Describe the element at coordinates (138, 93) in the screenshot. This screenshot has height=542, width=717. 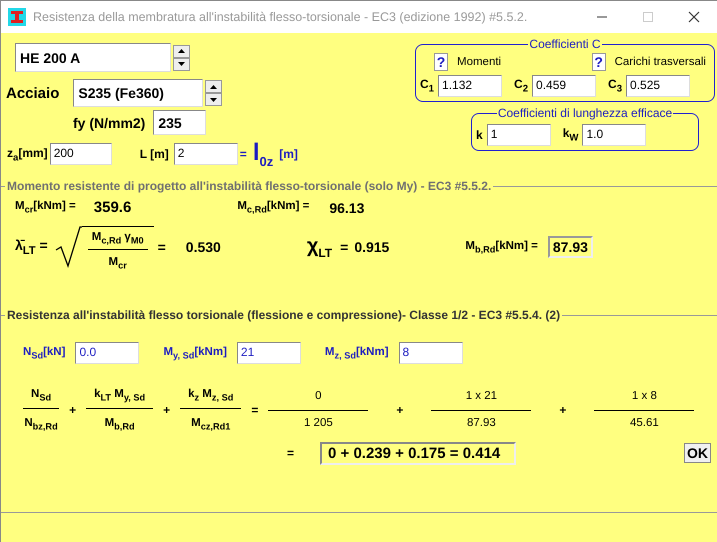
I see `steel-field: S235 (Fe360)` at that location.